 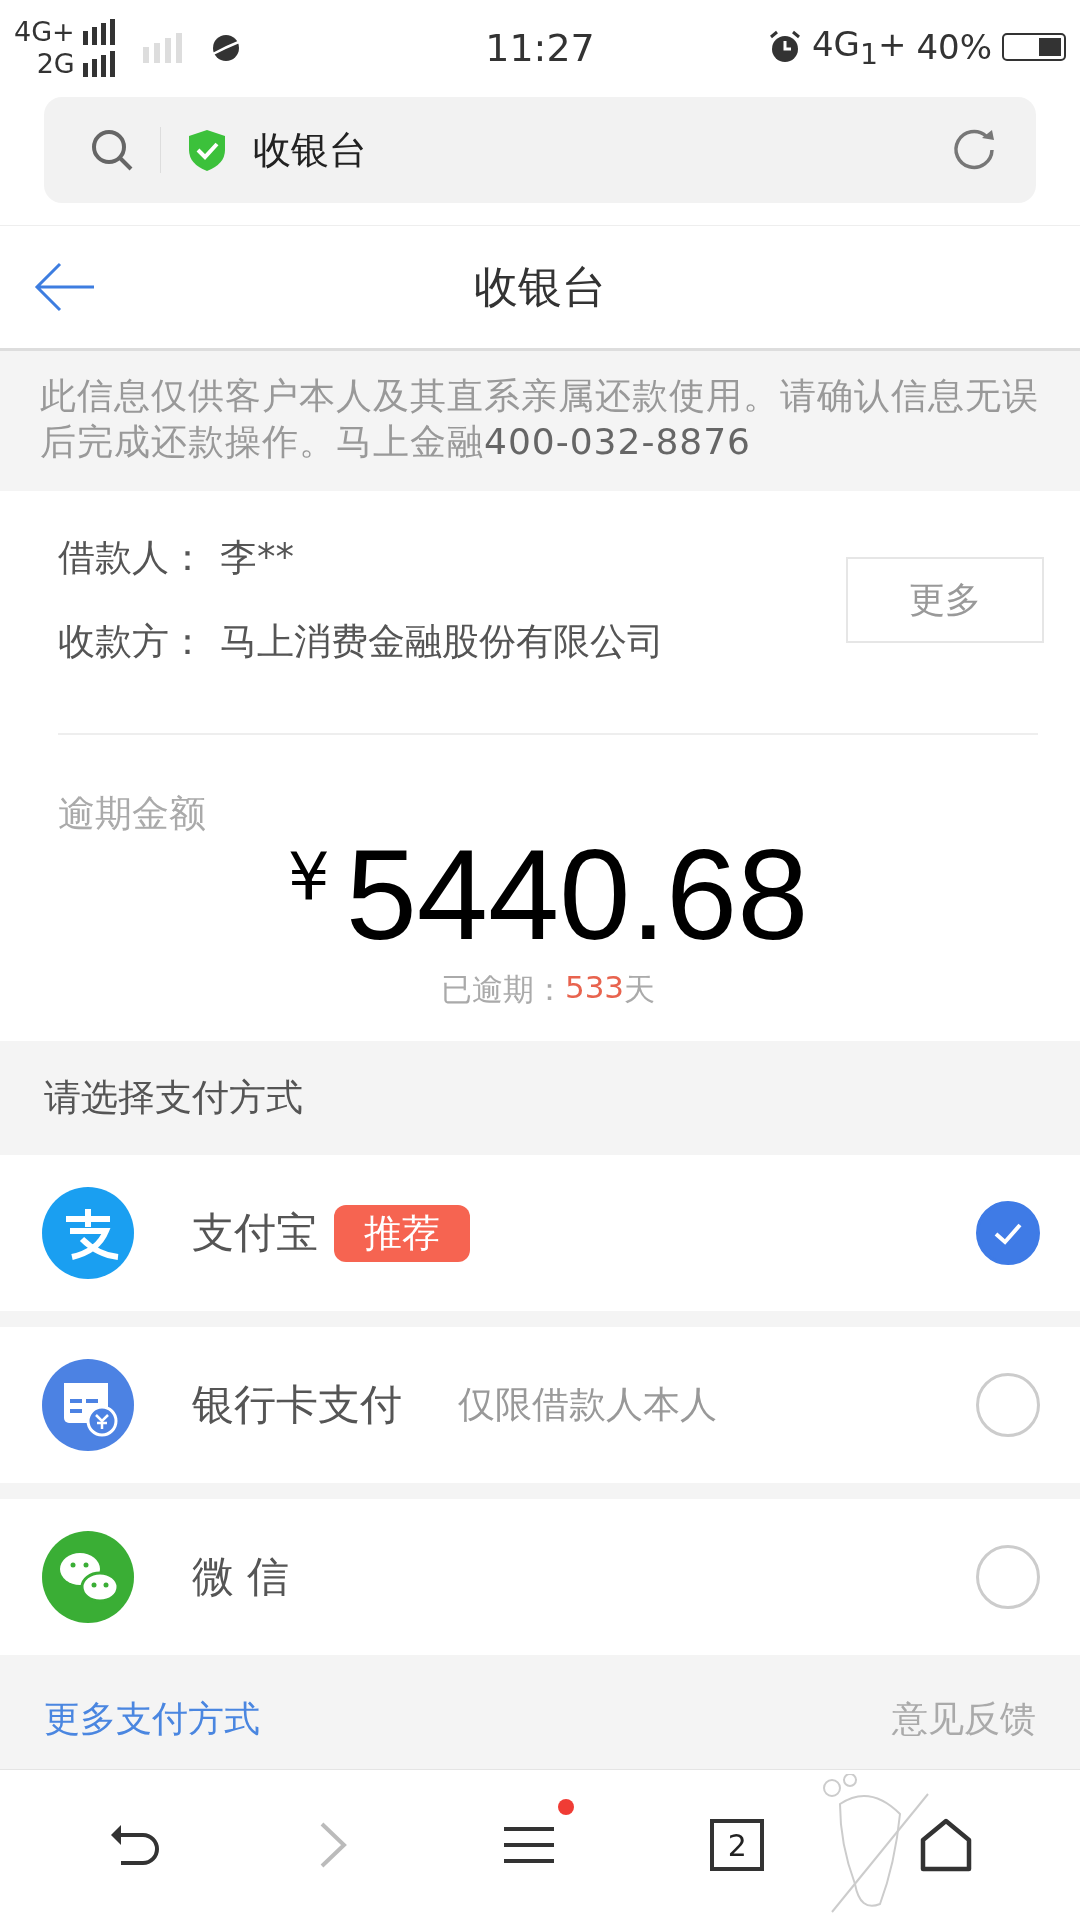 I want to click on payment-option: 银行卡支付 仅限借款人本人, so click(x=540, y=1405).